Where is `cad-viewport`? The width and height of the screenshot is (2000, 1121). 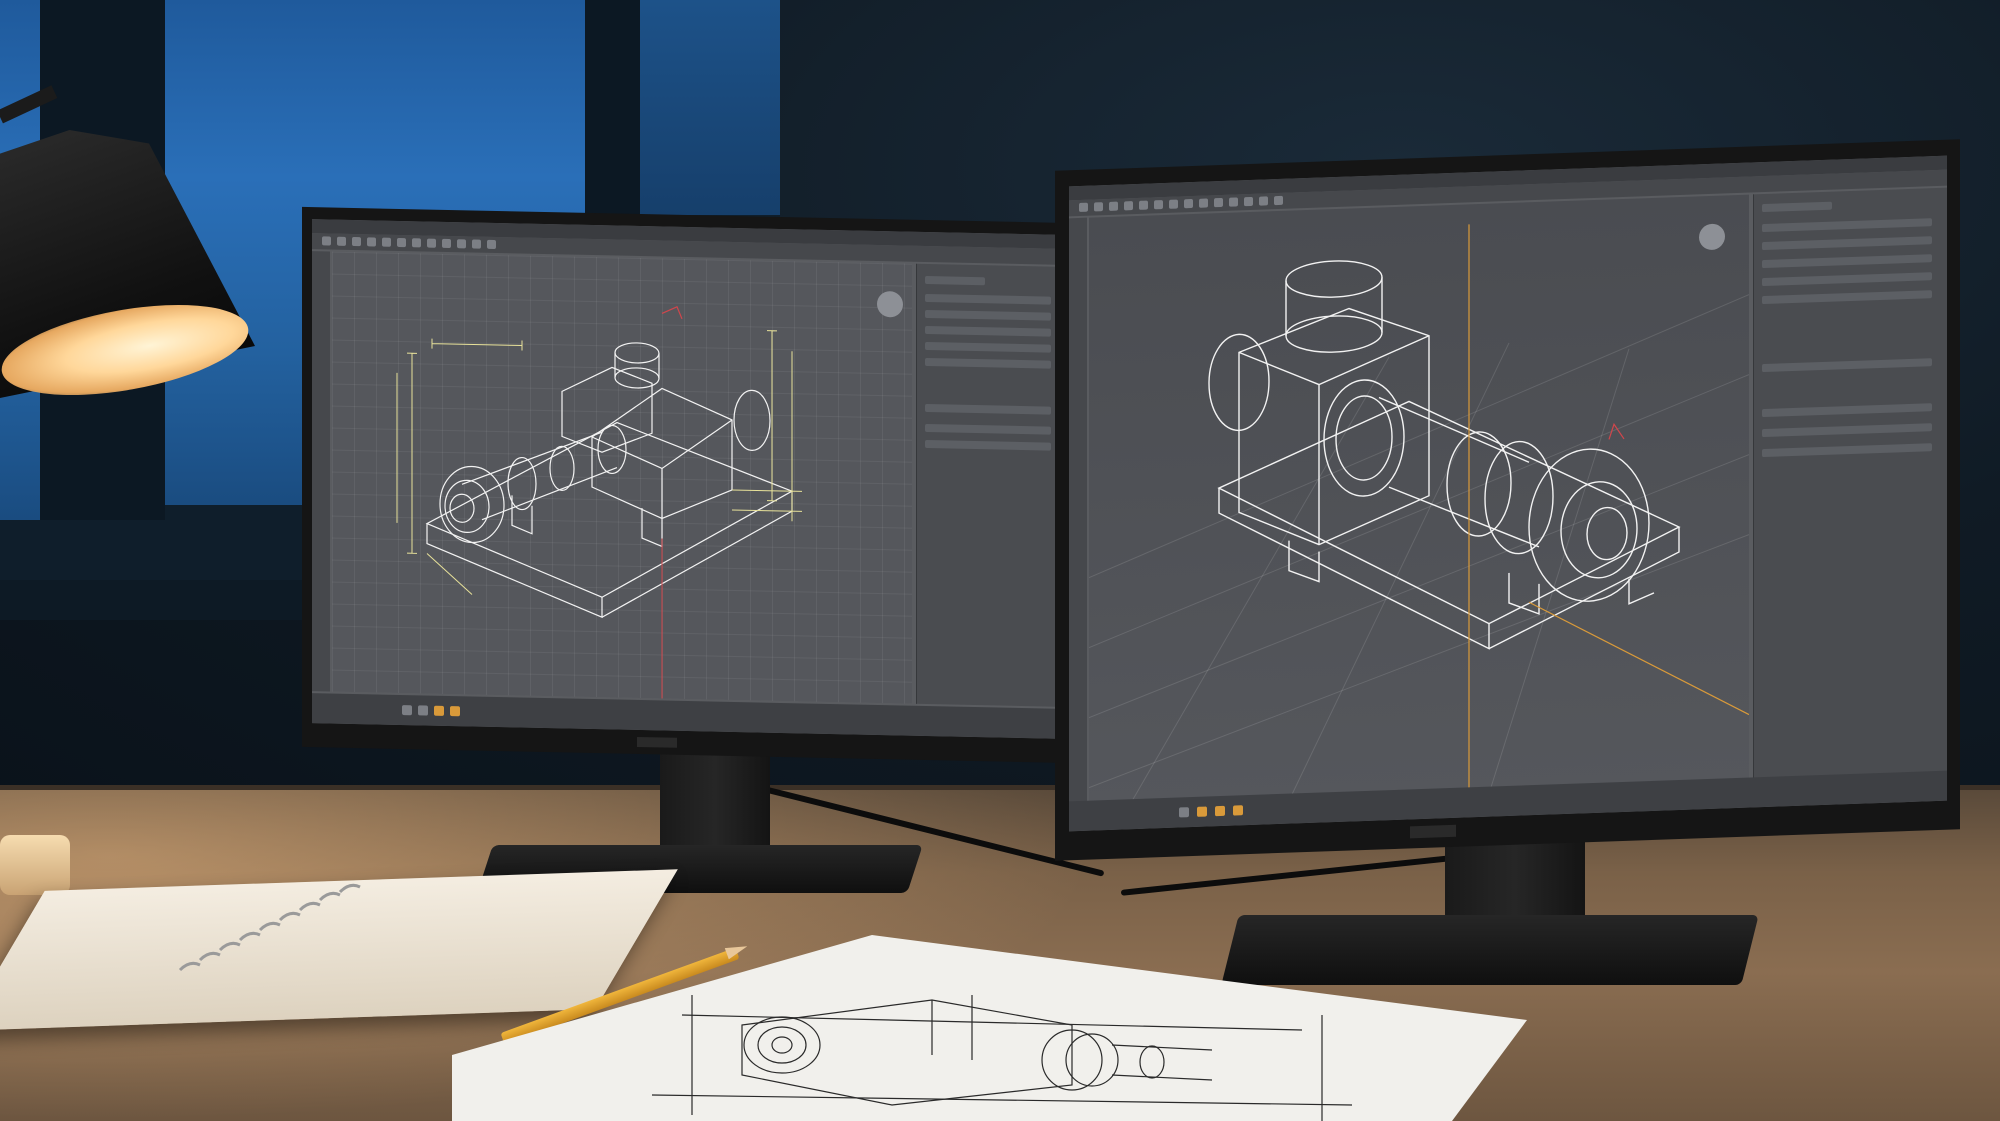
cad-viewport is located at coordinates (622, 477).